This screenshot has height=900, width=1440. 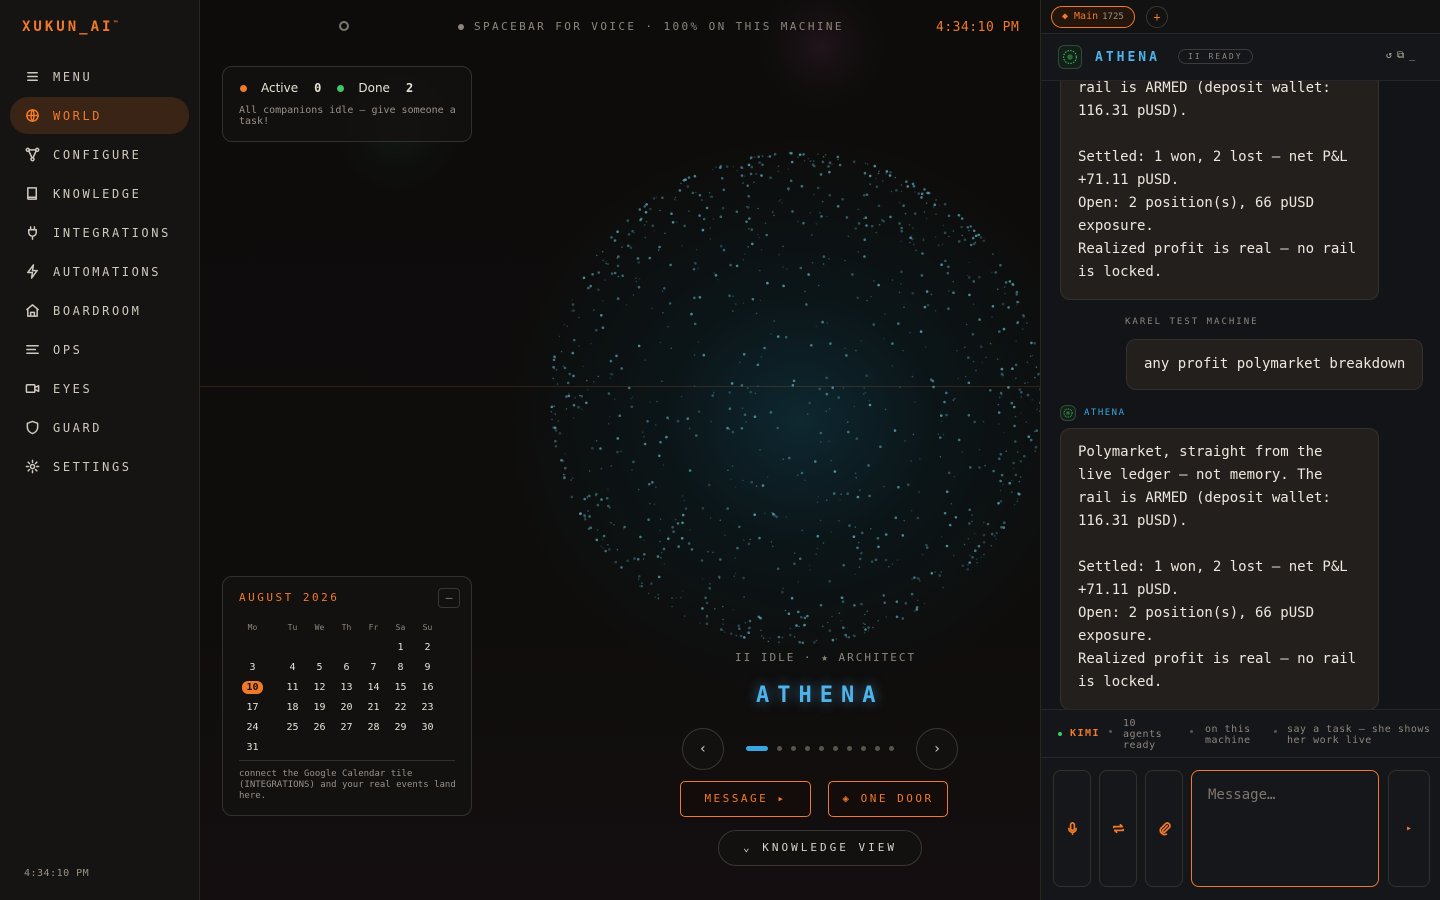 I want to click on calendar-day: 6, so click(x=346, y=667).